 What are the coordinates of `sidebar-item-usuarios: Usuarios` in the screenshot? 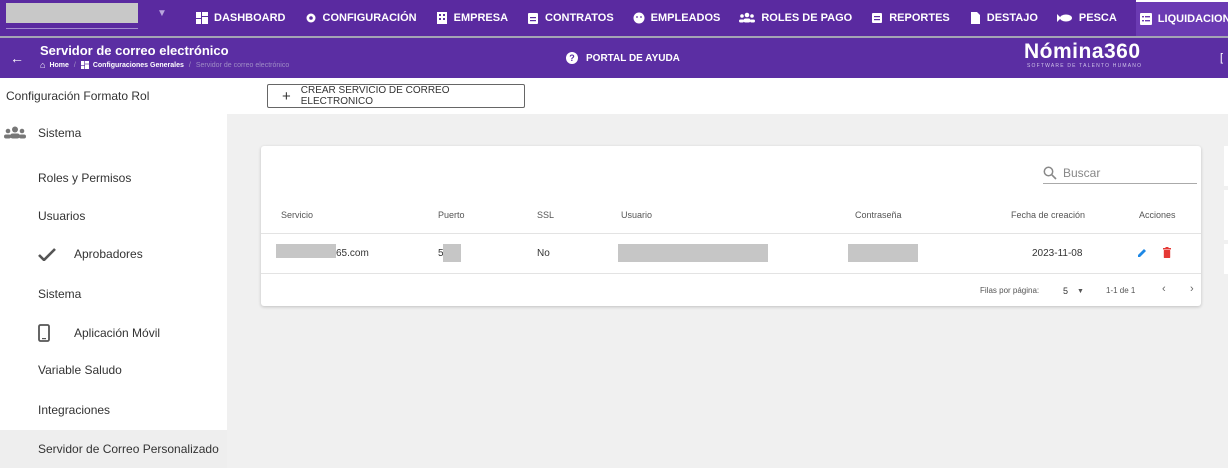 It's located at (113, 216).